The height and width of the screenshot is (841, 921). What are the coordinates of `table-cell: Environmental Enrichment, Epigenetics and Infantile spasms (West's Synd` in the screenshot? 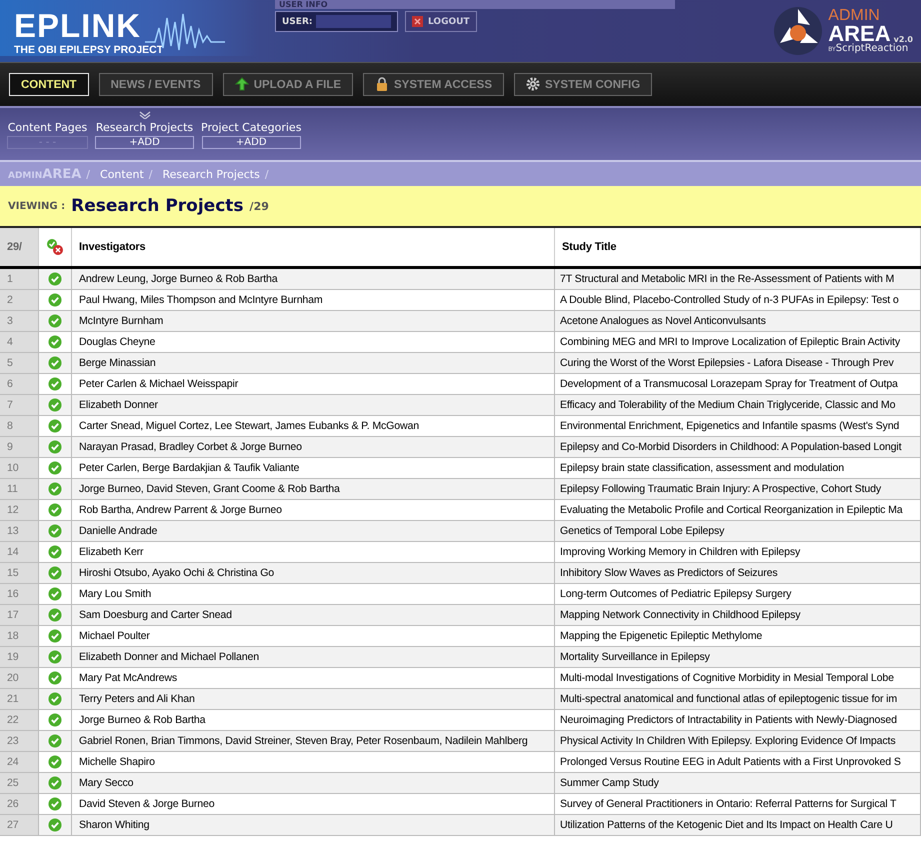 It's located at (737, 426).